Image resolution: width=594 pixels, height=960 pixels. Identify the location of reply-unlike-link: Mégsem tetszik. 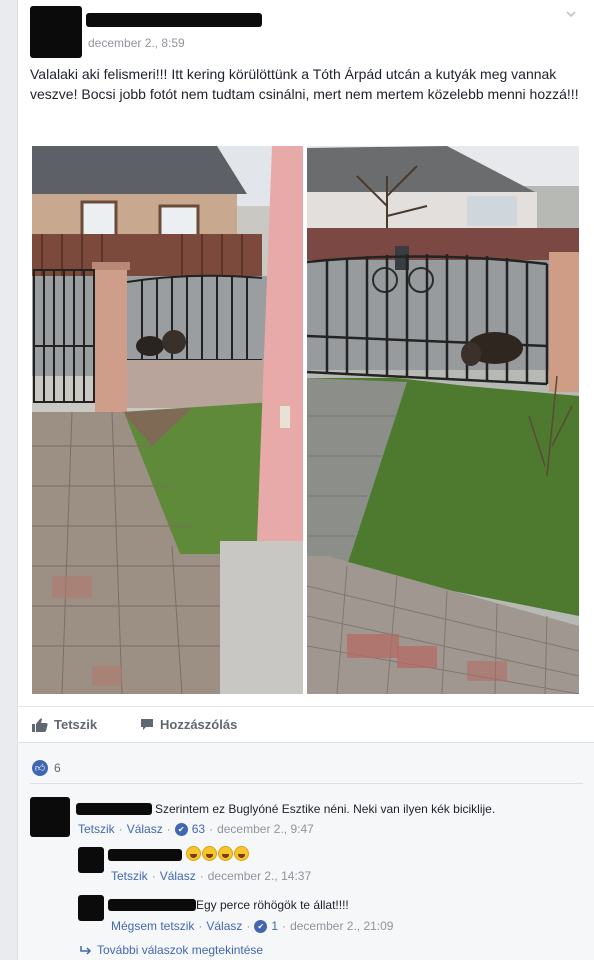
(152, 926).